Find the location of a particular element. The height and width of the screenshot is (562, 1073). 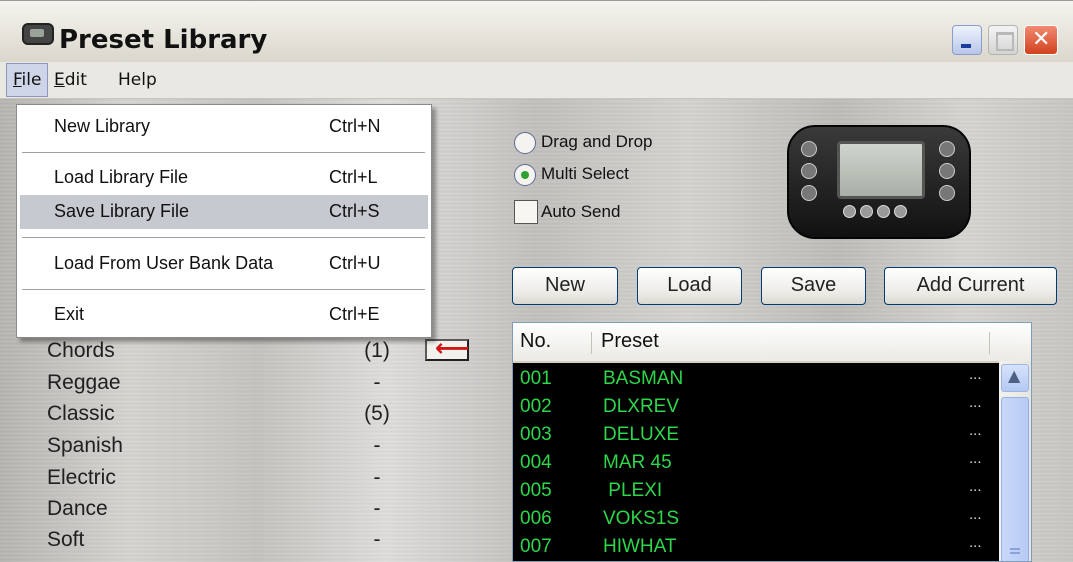

preset-number: 007 is located at coordinates (536, 546).